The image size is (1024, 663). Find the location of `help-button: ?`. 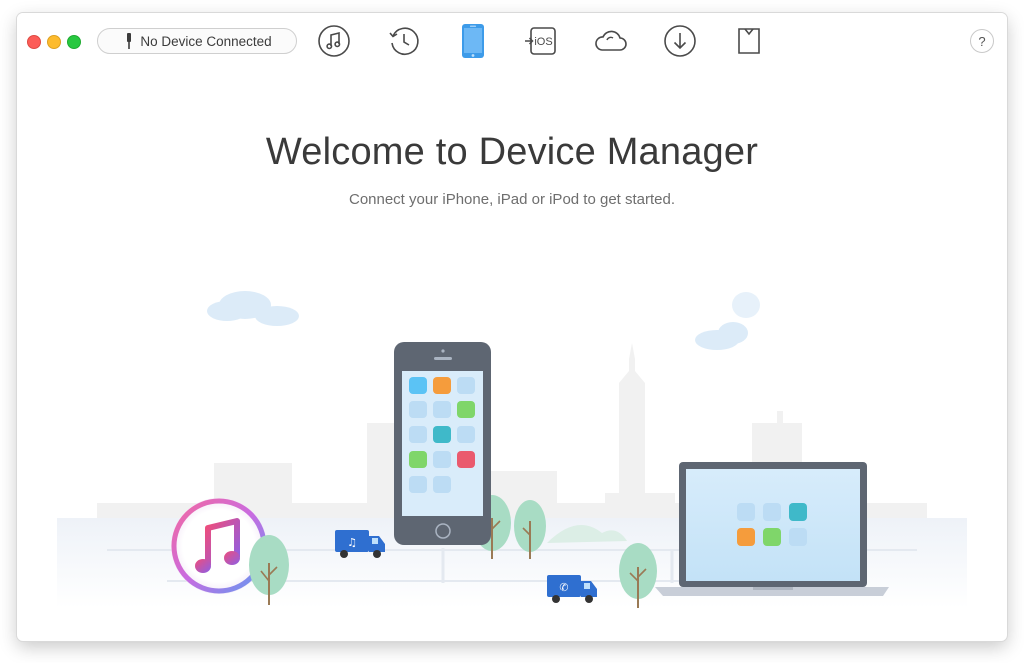

help-button: ? is located at coordinates (982, 41).